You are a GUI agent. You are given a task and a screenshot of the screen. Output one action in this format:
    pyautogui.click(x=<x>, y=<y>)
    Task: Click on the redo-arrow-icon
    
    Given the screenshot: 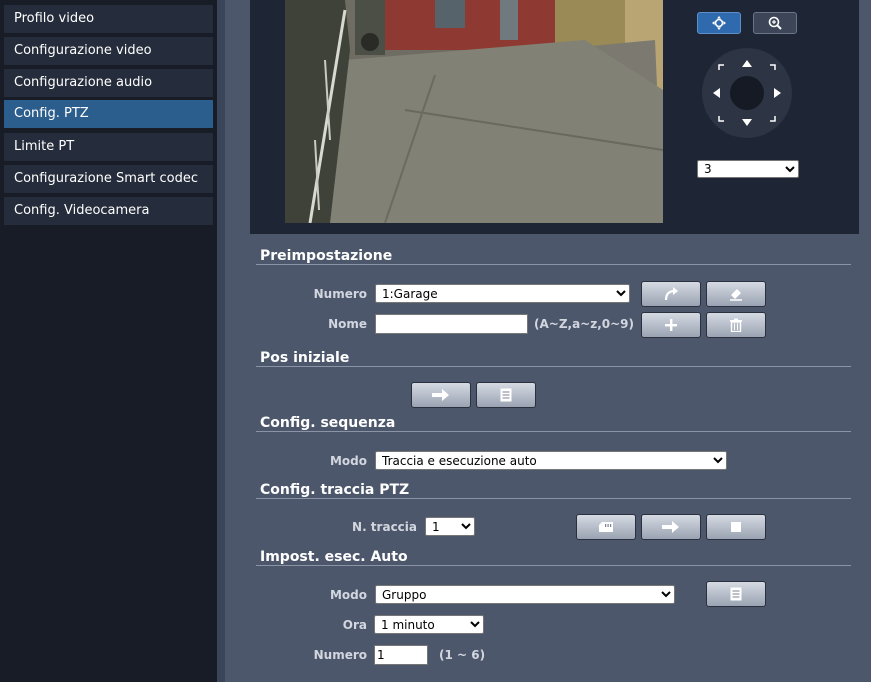 What is the action you would take?
    pyautogui.click(x=671, y=294)
    